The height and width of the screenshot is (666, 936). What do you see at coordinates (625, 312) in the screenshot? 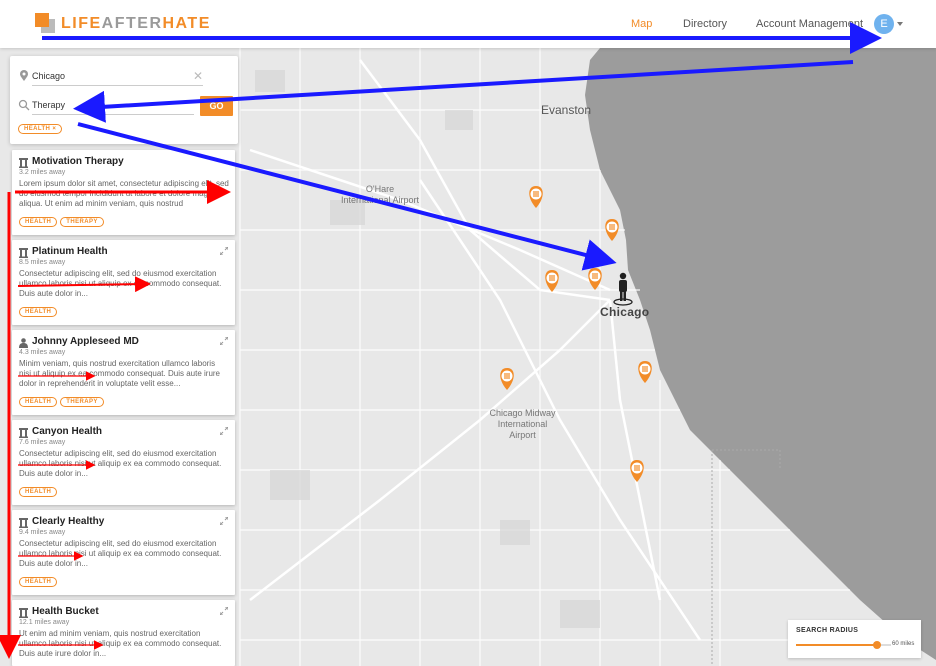
I see `map-label-city: Chicago` at bounding box center [625, 312].